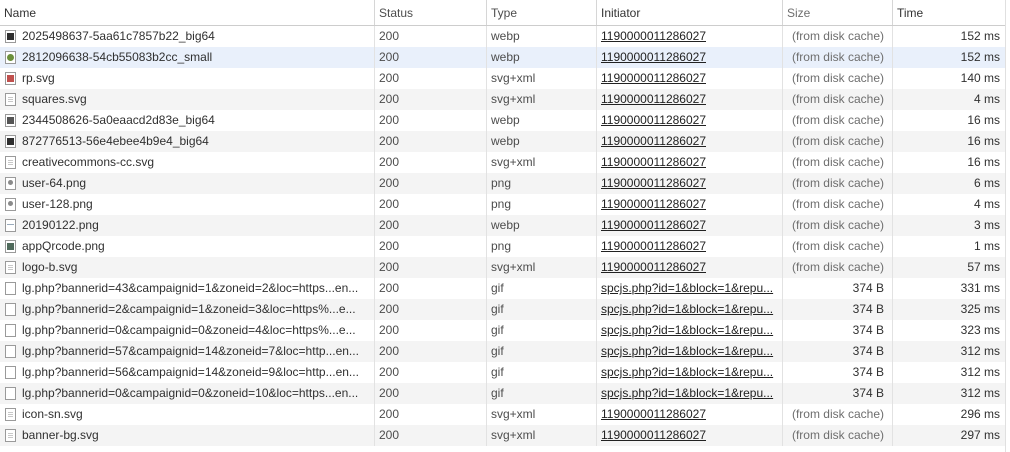 The height and width of the screenshot is (452, 1010). Describe the element at coordinates (63, 246) in the screenshot. I see `request-name: appQrcode.png` at that location.